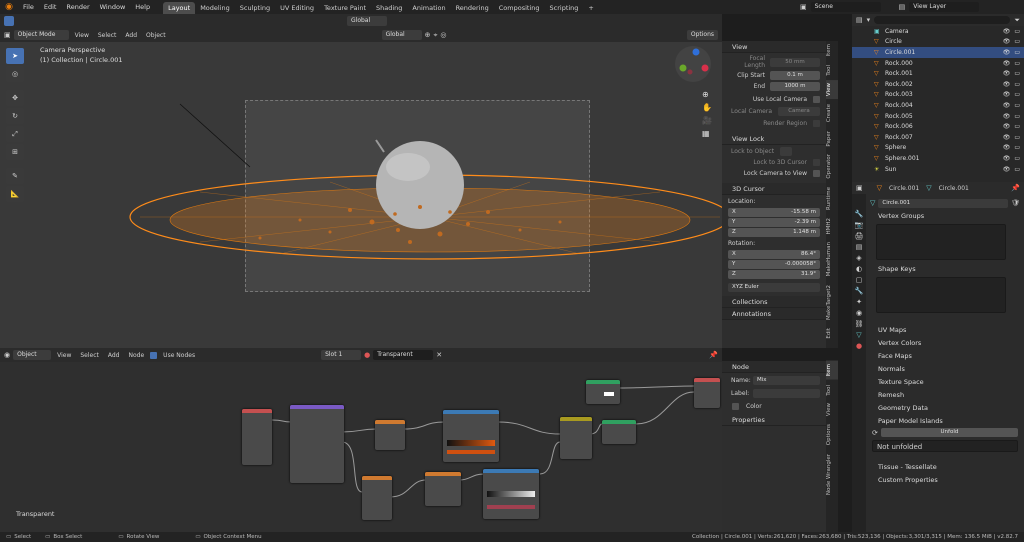 This screenshot has height=542, width=1024. Describe the element at coordinates (390, 435) in the screenshot. I see `node-noise` at that location.